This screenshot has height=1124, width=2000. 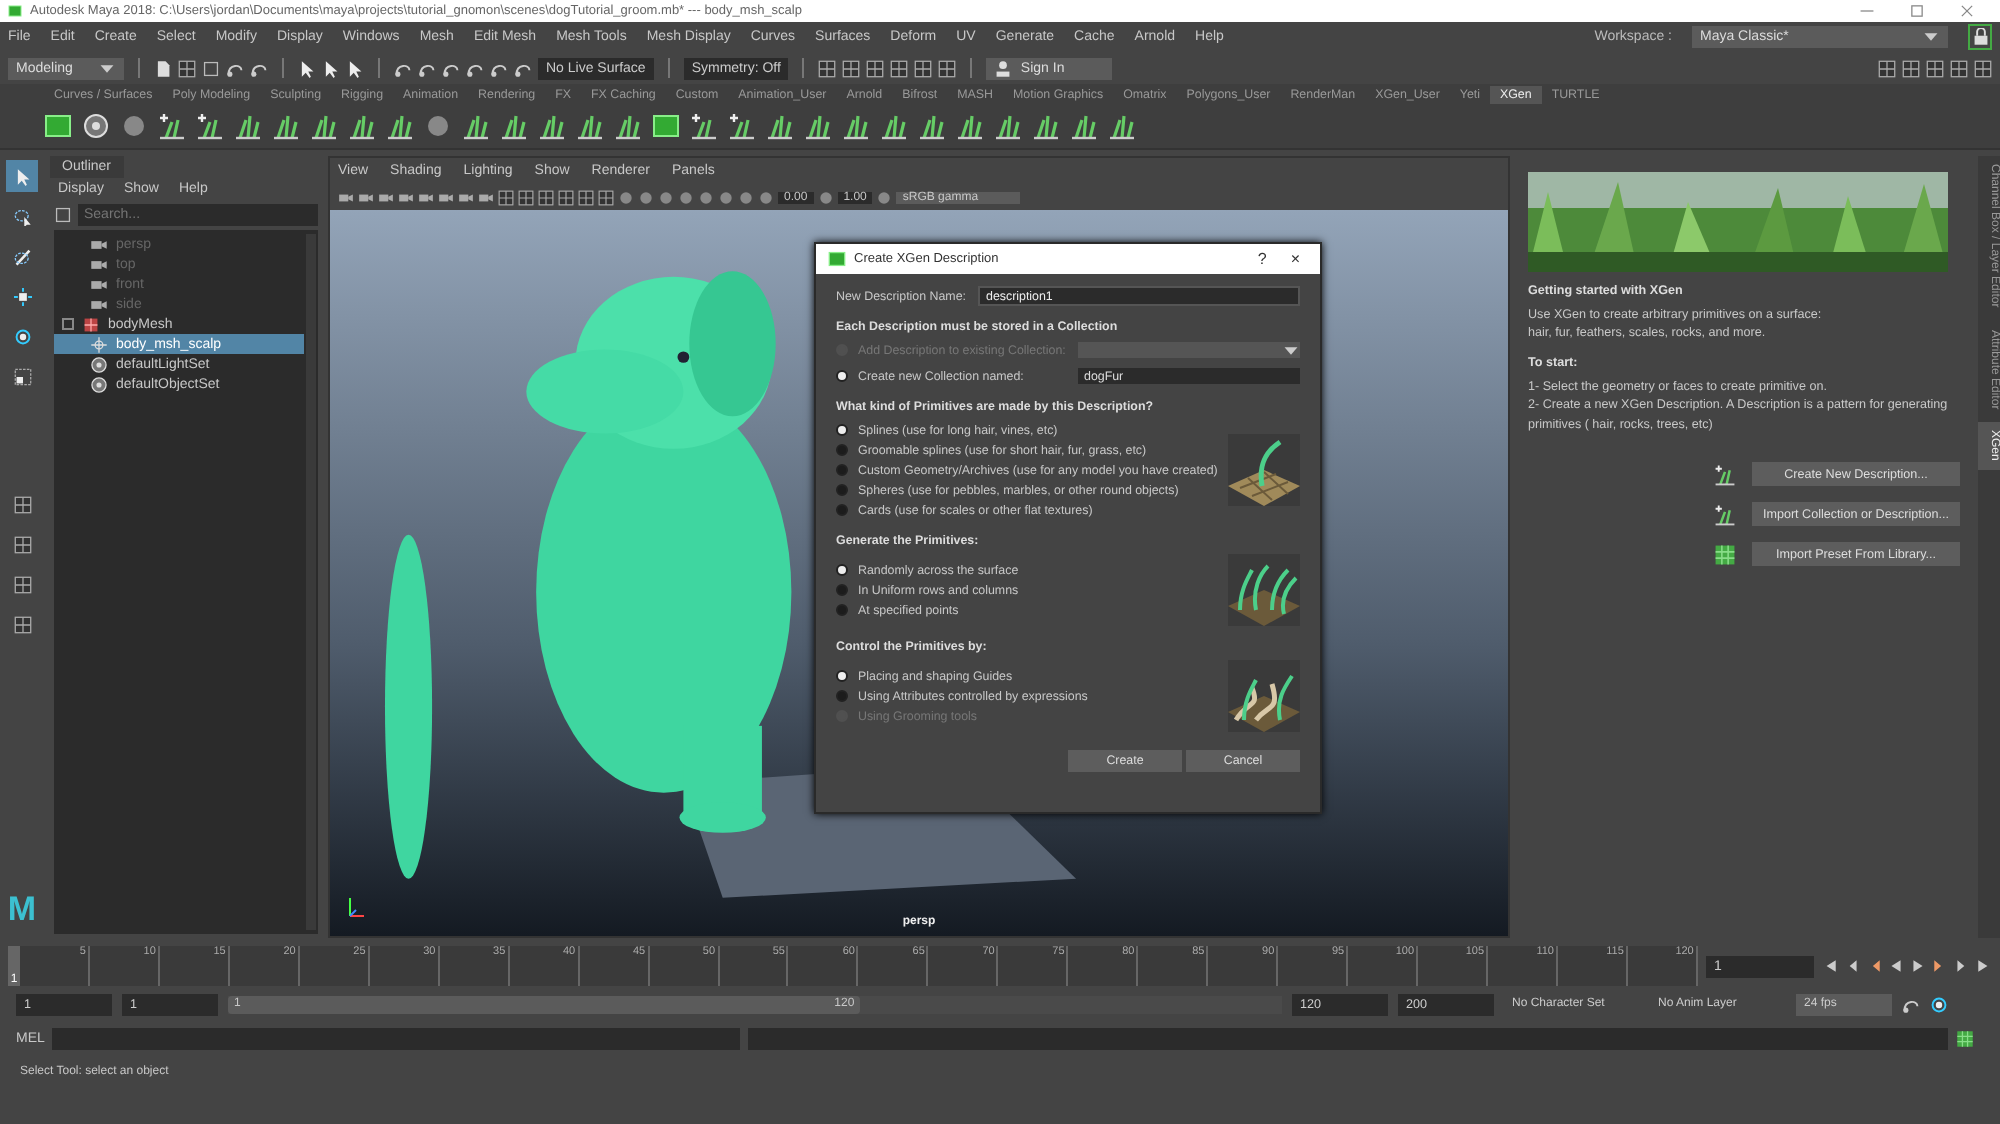 What do you see at coordinates (1967, 11) in the screenshot?
I see `close-icon` at bounding box center [1967, 11].